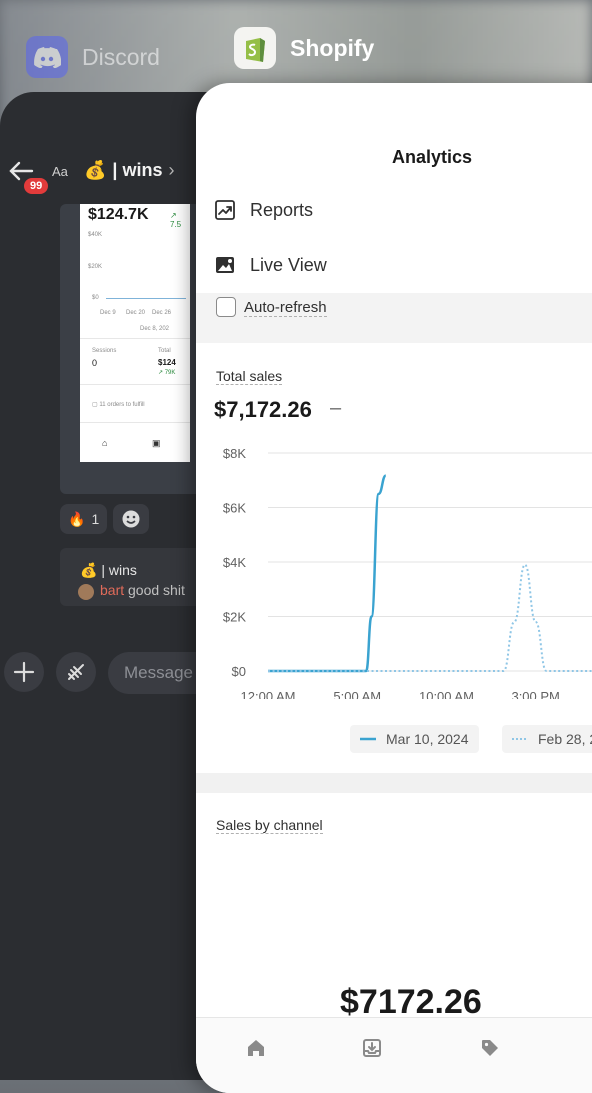 The image size is (592, 1093). I want to click on shopify-app-label: Shopify, so click(304, 48).